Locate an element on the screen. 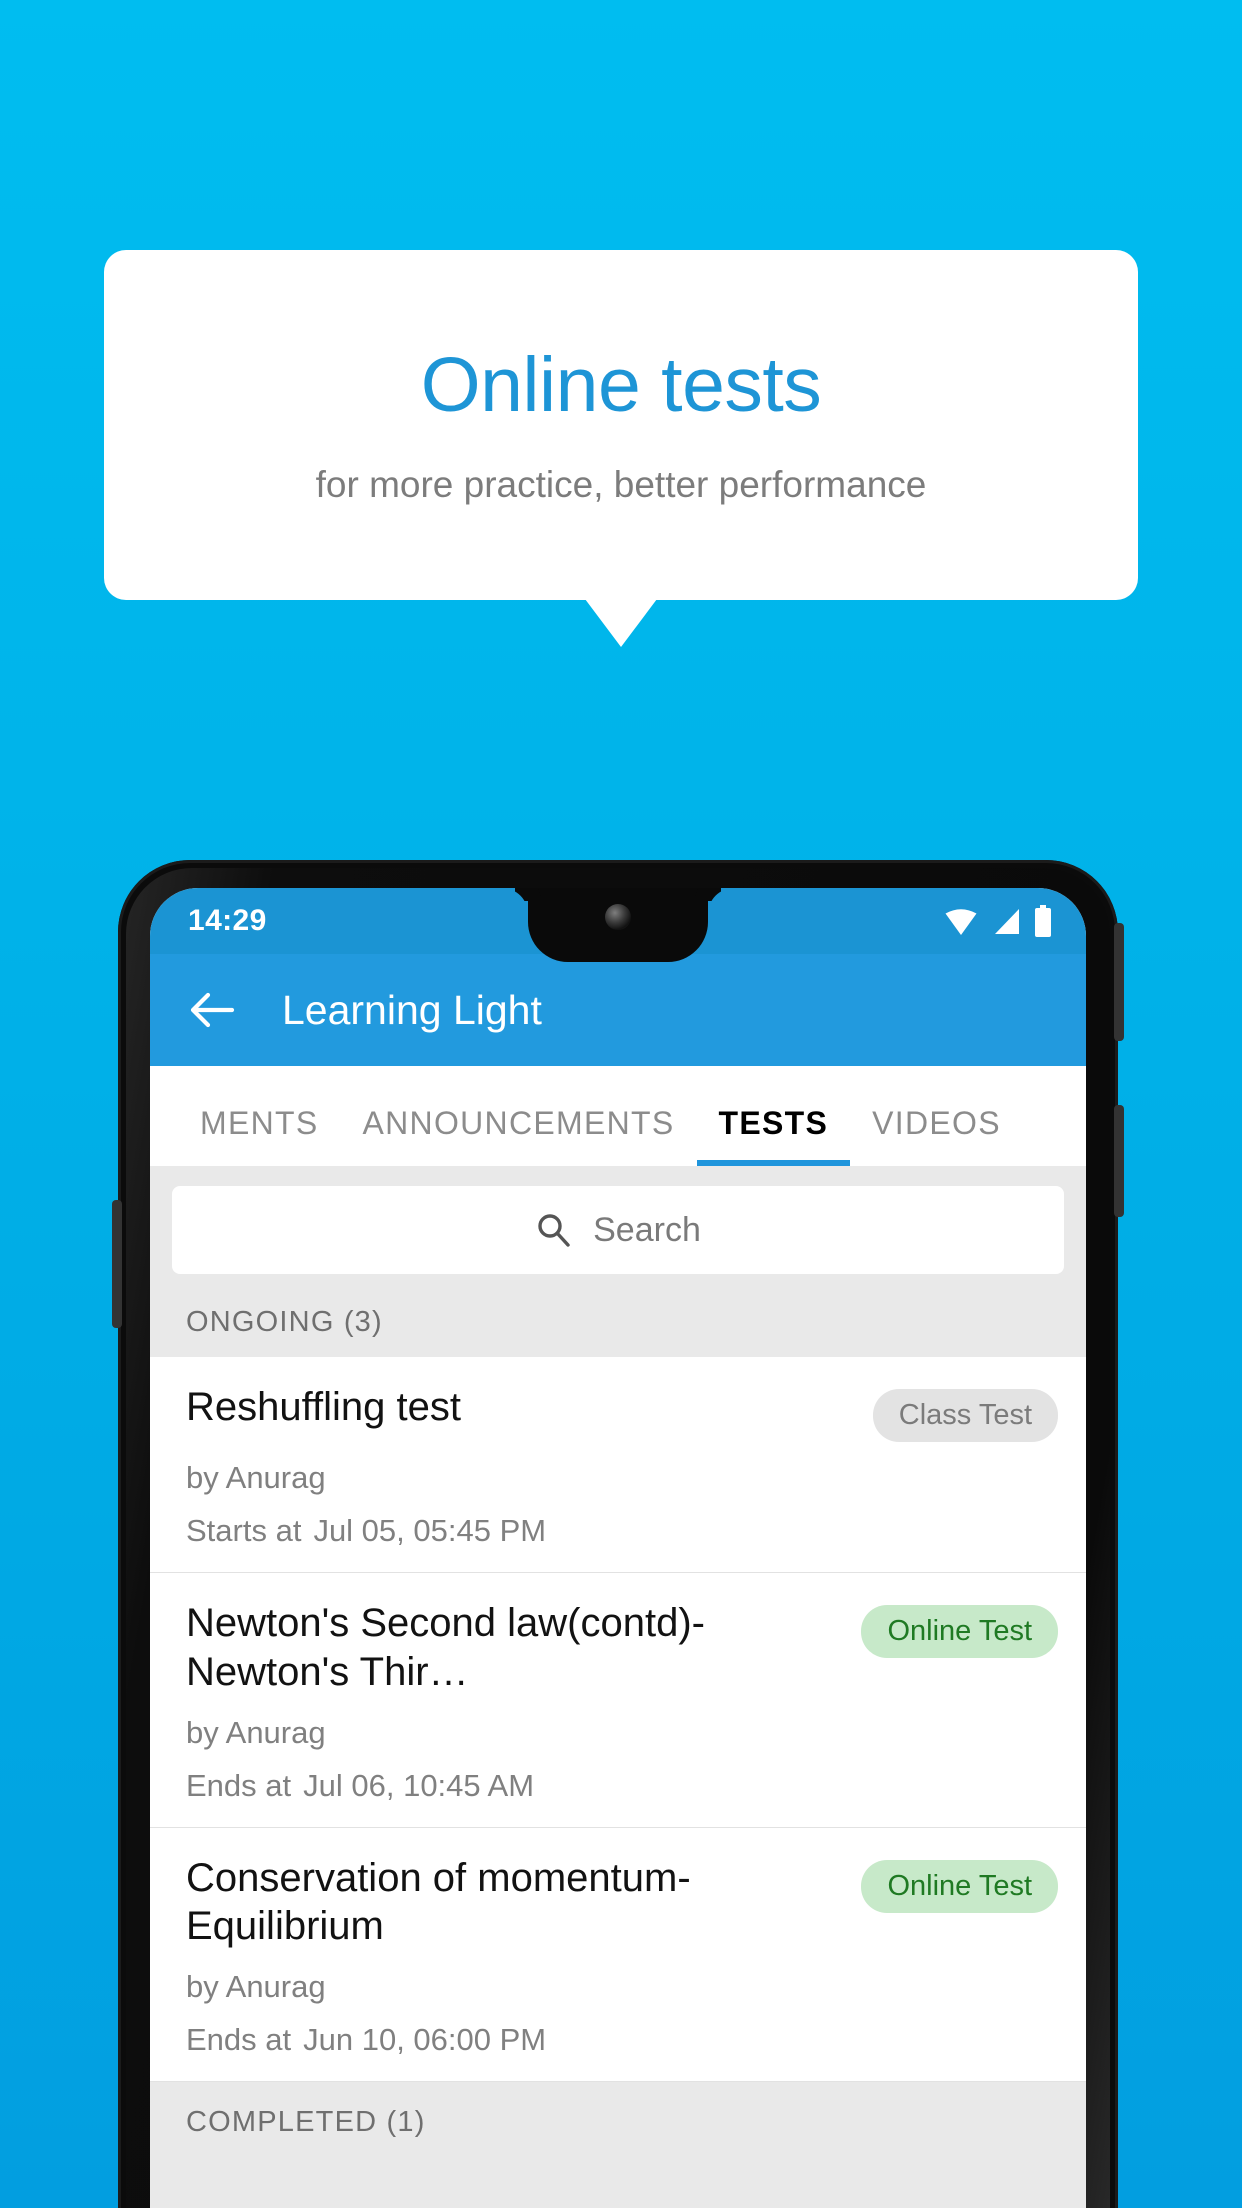  status-time: 14:29 is located at coordinates (227, 920).